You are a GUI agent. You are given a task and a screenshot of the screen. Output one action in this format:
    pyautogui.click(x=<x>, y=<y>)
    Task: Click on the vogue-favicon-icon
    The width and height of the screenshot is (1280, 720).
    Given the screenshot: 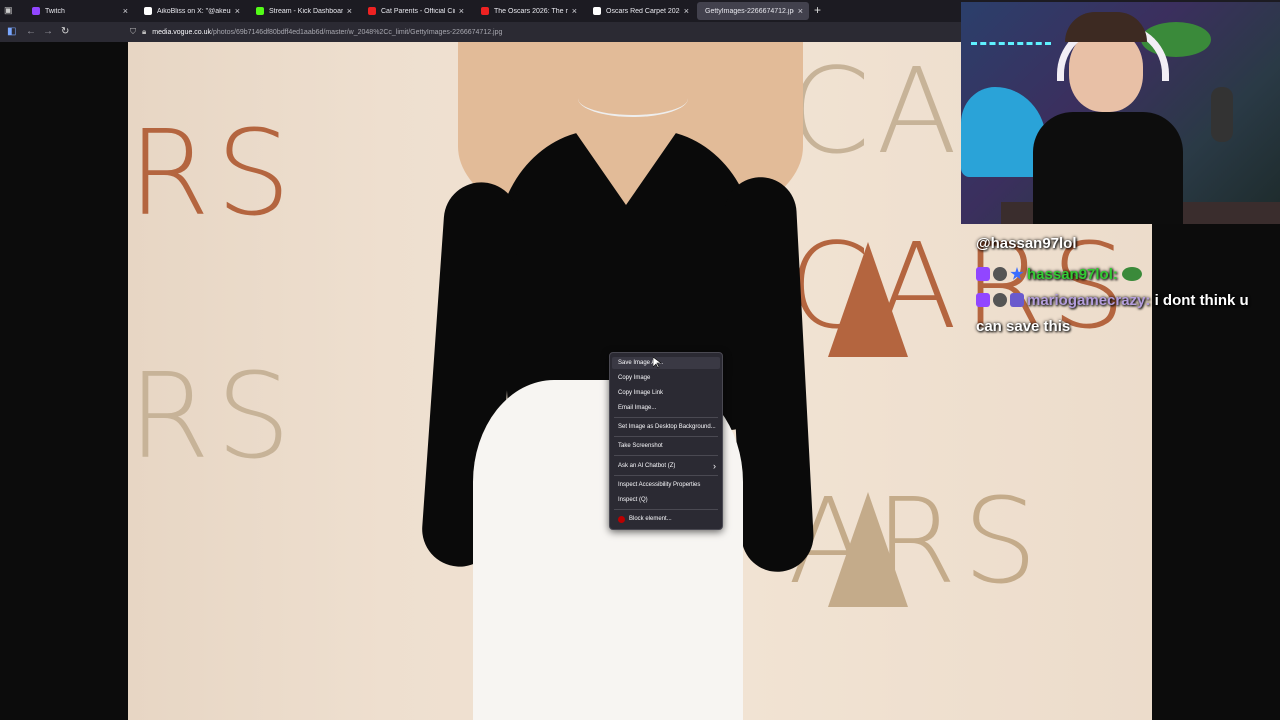 What is the action you would take?
    pyautogui.click(x=597, y=11)
    